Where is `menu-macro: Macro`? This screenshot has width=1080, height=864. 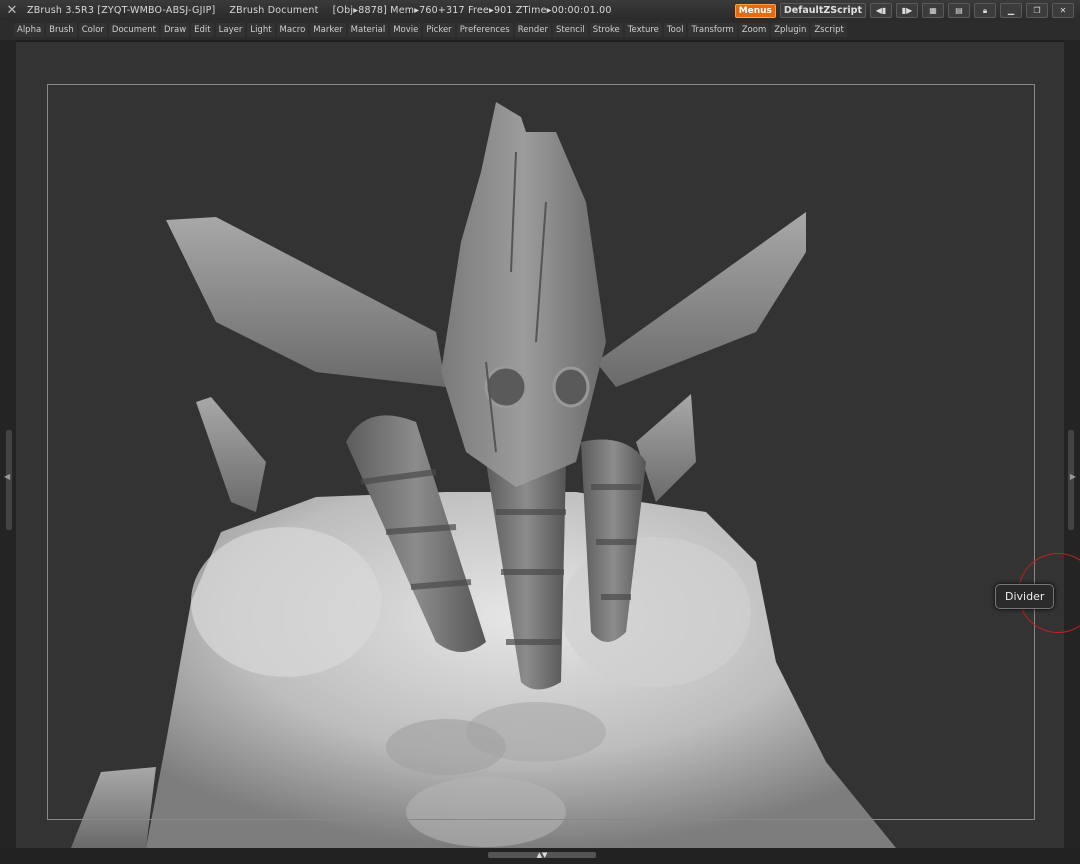 menu-macro: Macro is located at coordinates (292, 30).